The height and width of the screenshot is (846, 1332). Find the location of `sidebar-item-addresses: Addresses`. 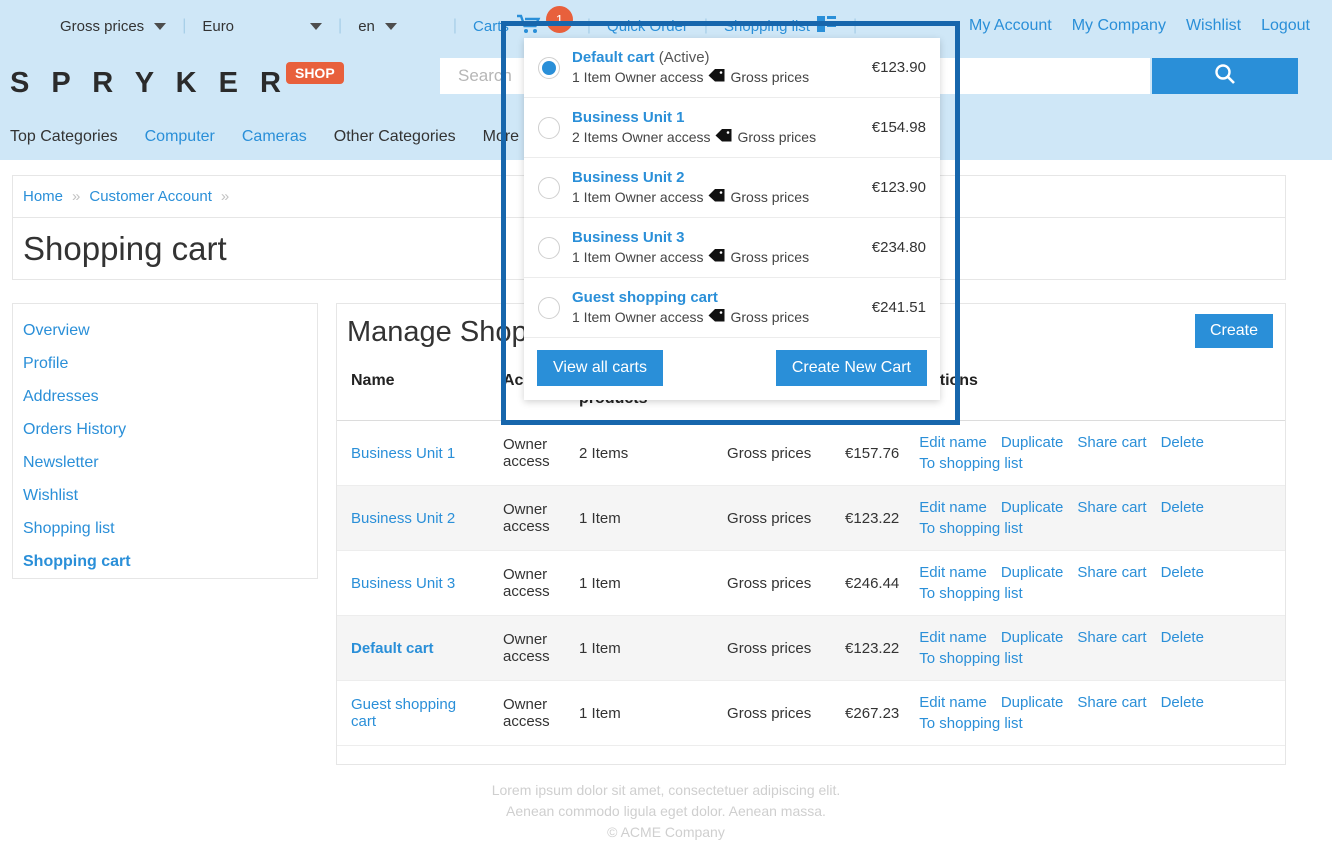

sidebar-item-addresses: Addresses is located at coordinates (170, 397).